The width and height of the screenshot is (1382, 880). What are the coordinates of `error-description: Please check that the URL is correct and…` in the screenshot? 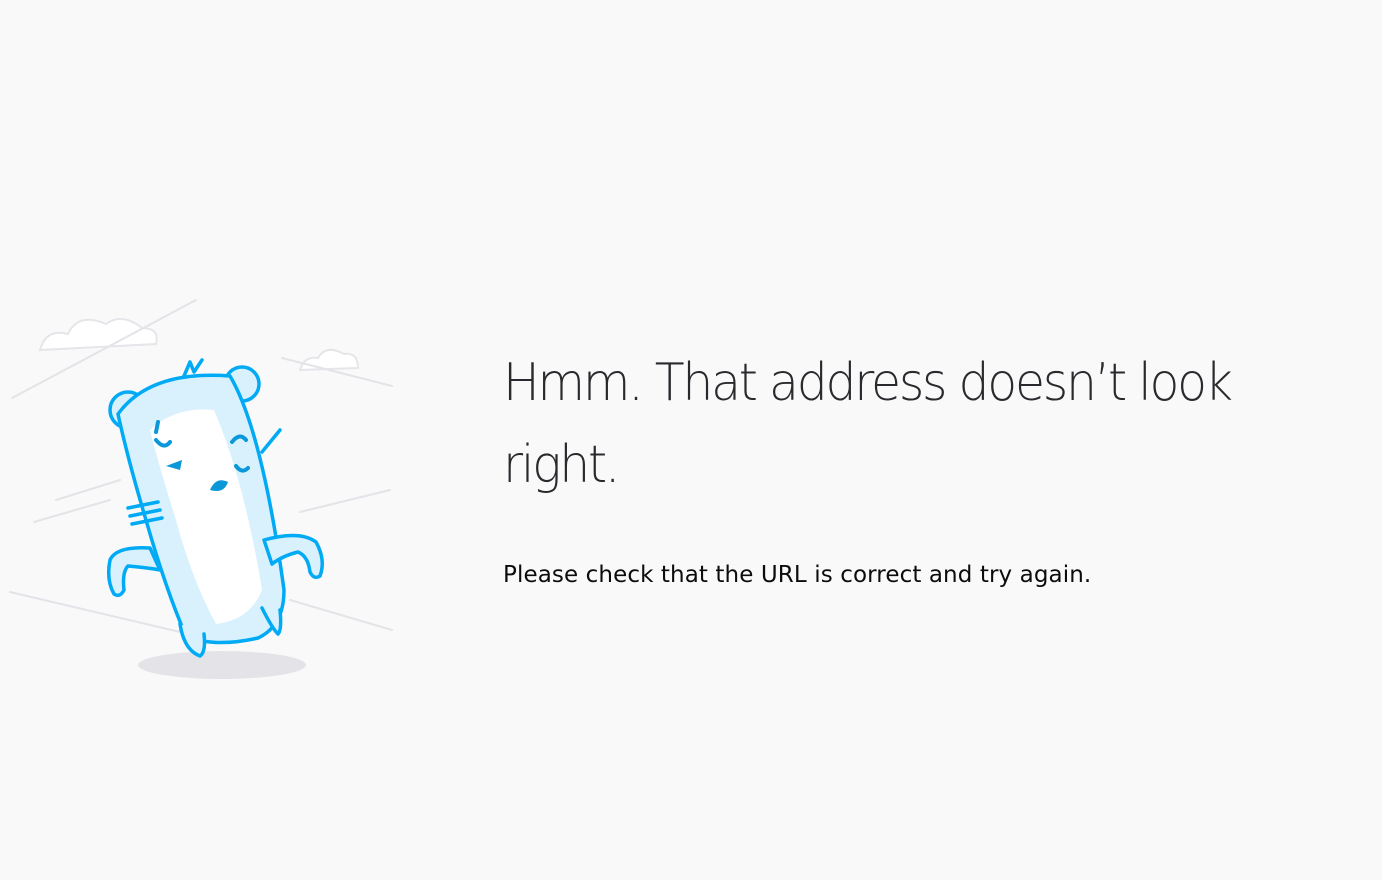 It's located at (797, 575).